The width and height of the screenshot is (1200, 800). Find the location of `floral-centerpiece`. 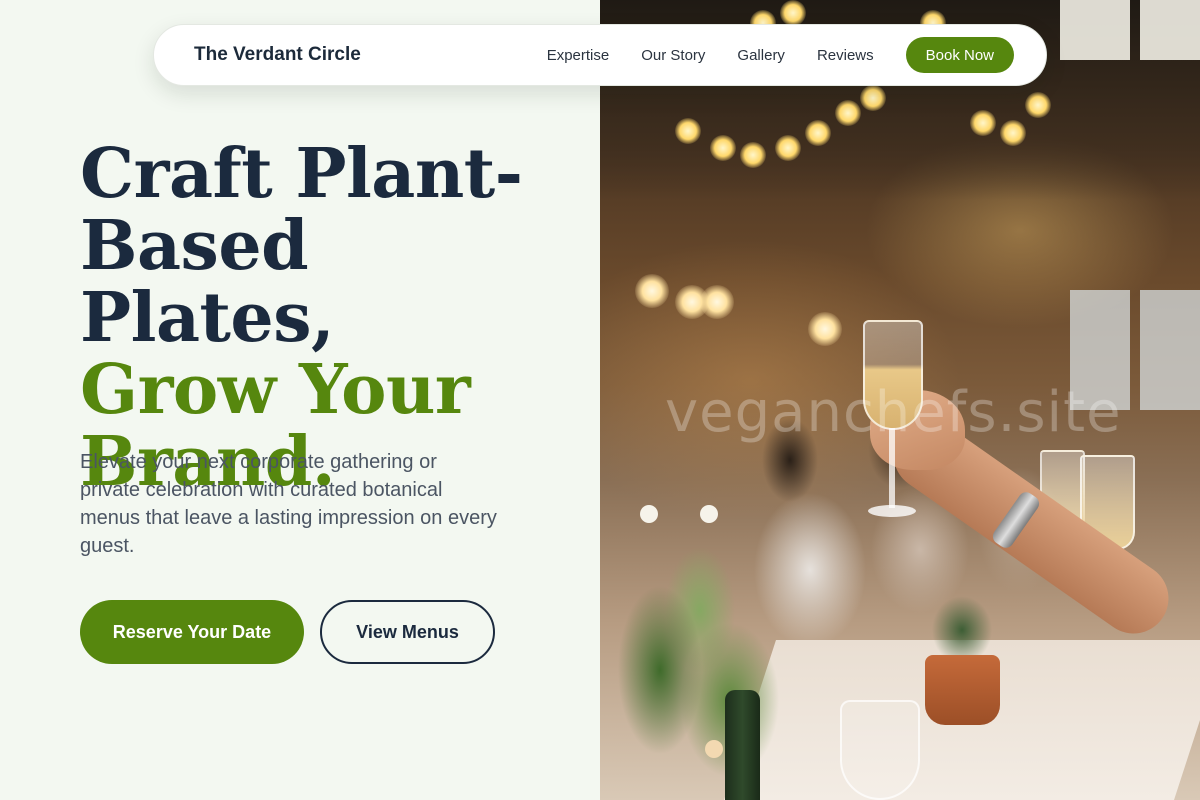

floral-centerpiece is located at coordinates (700, 650).